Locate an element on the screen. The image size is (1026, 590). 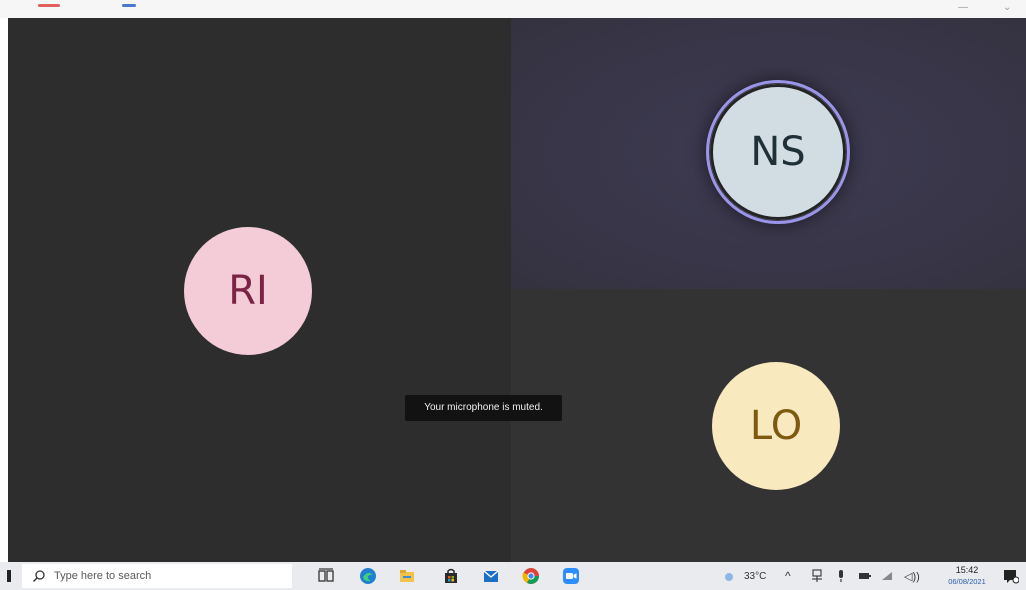
speaker-icon: ◁)) is located at coordinates (912, 576).